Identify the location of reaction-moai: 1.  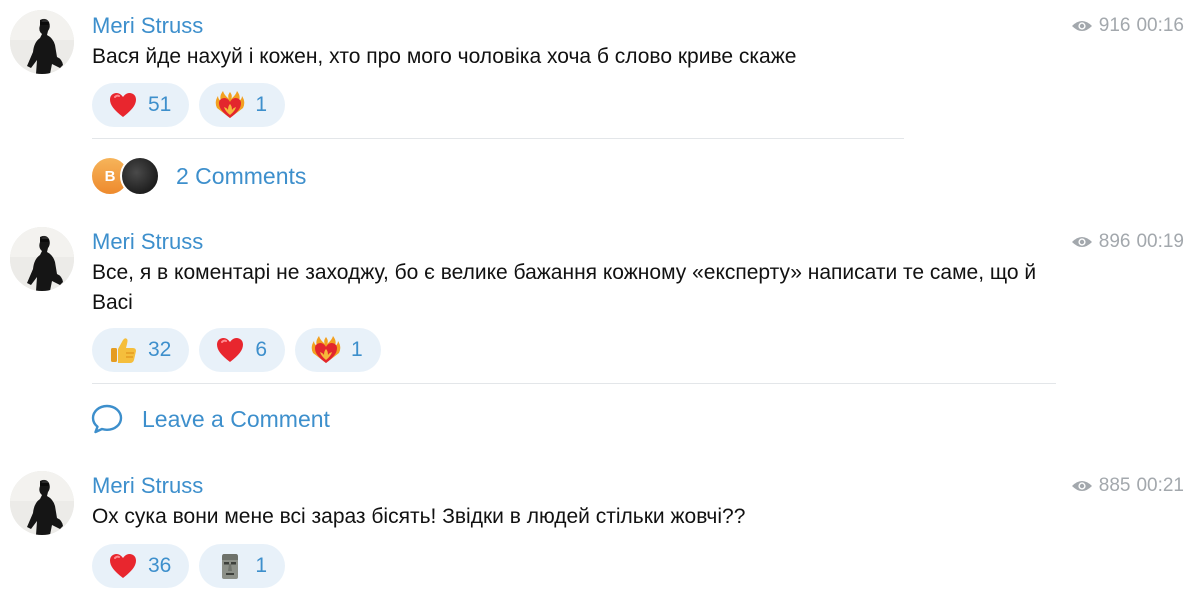
(242, 566).